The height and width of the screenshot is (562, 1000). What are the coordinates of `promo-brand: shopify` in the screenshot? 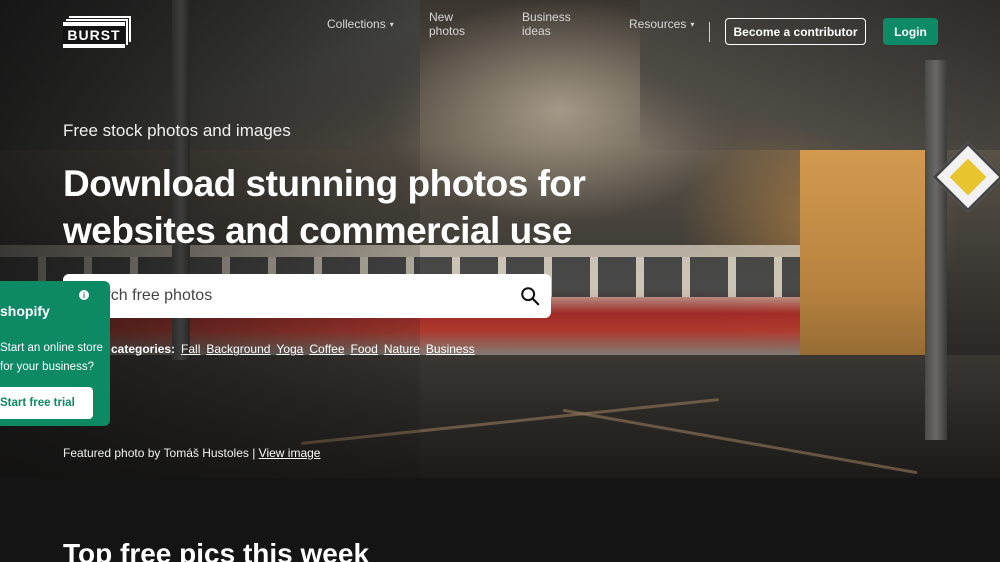 It's located at (25, 311).